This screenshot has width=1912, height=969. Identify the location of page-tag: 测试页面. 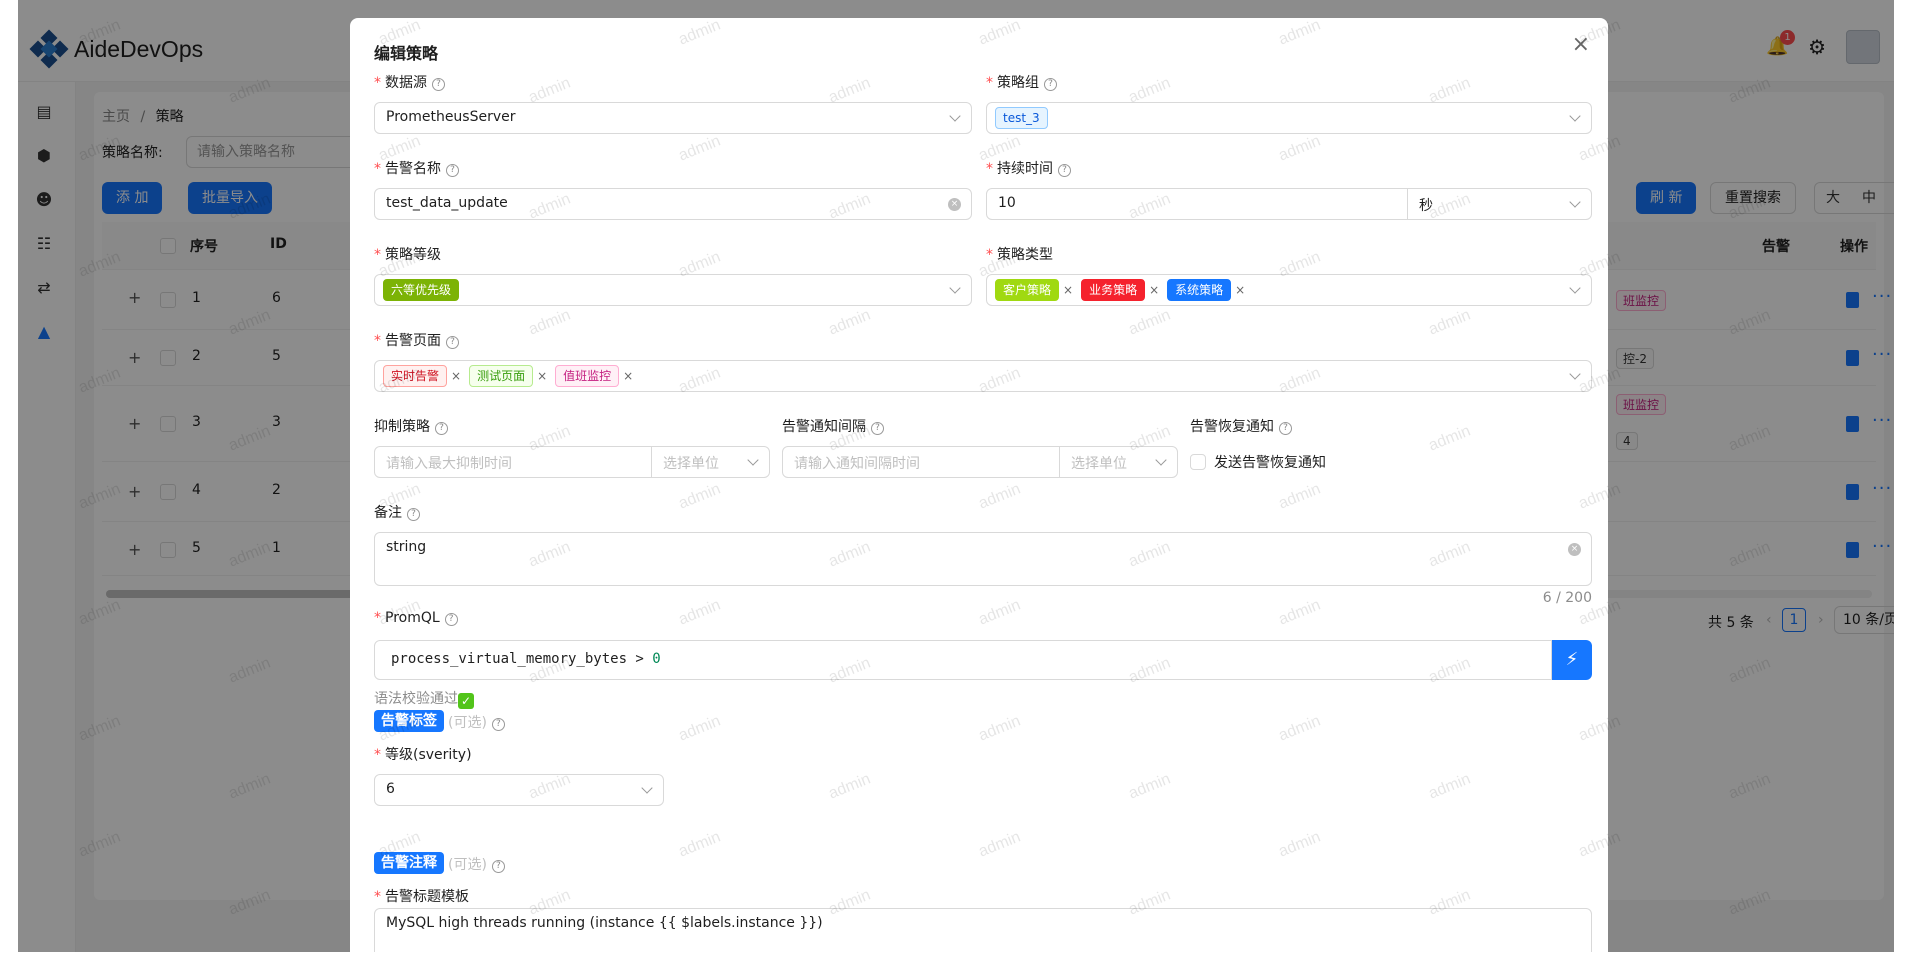
(501, 376).